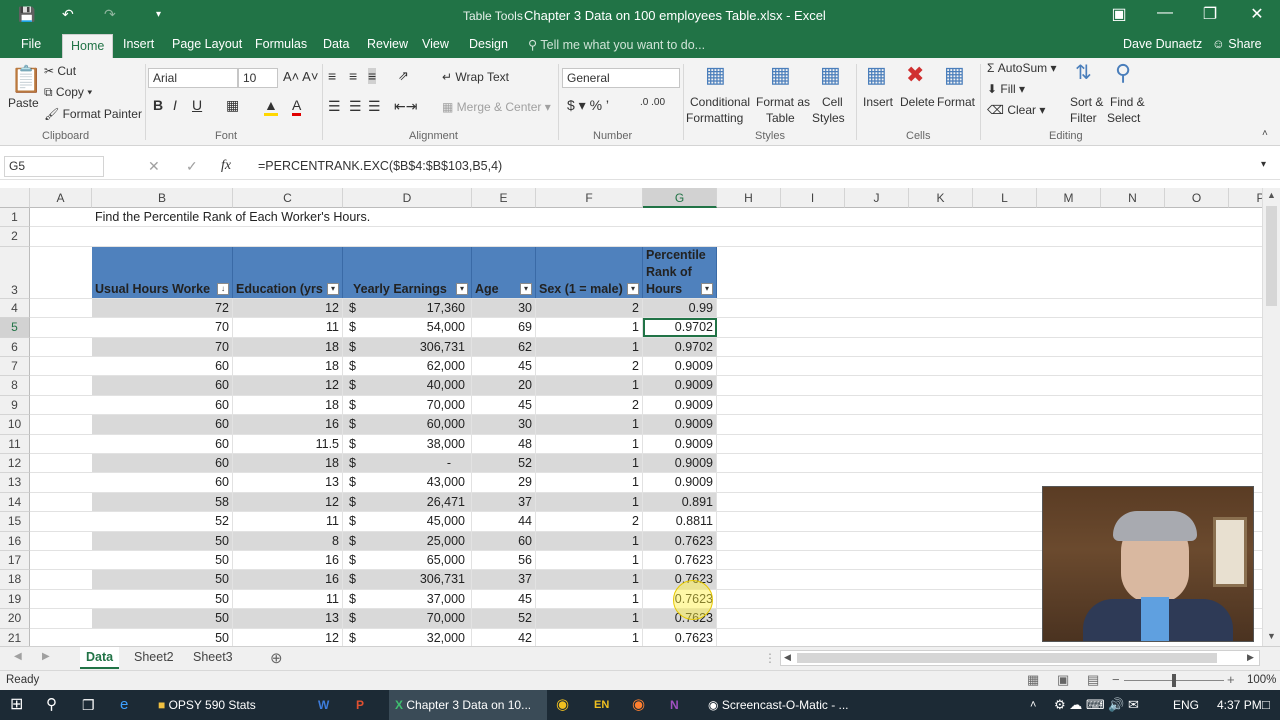 This screenshot has width=1280, height=720. What do you see at coordinates (504, 327) in the screenshot?
I see `cell-age: 69` at bounding box center [504, 327].